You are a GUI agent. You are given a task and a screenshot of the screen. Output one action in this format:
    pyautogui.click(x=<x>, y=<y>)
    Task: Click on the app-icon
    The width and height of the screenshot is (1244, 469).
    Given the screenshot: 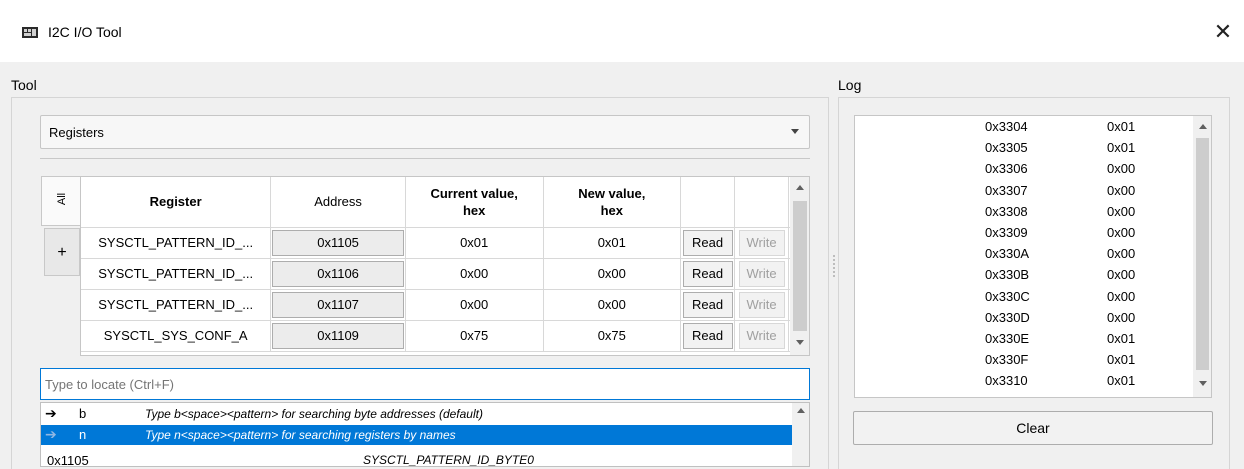 What is the action you would take?
    pyautogui.click(x=30, y=32)
    